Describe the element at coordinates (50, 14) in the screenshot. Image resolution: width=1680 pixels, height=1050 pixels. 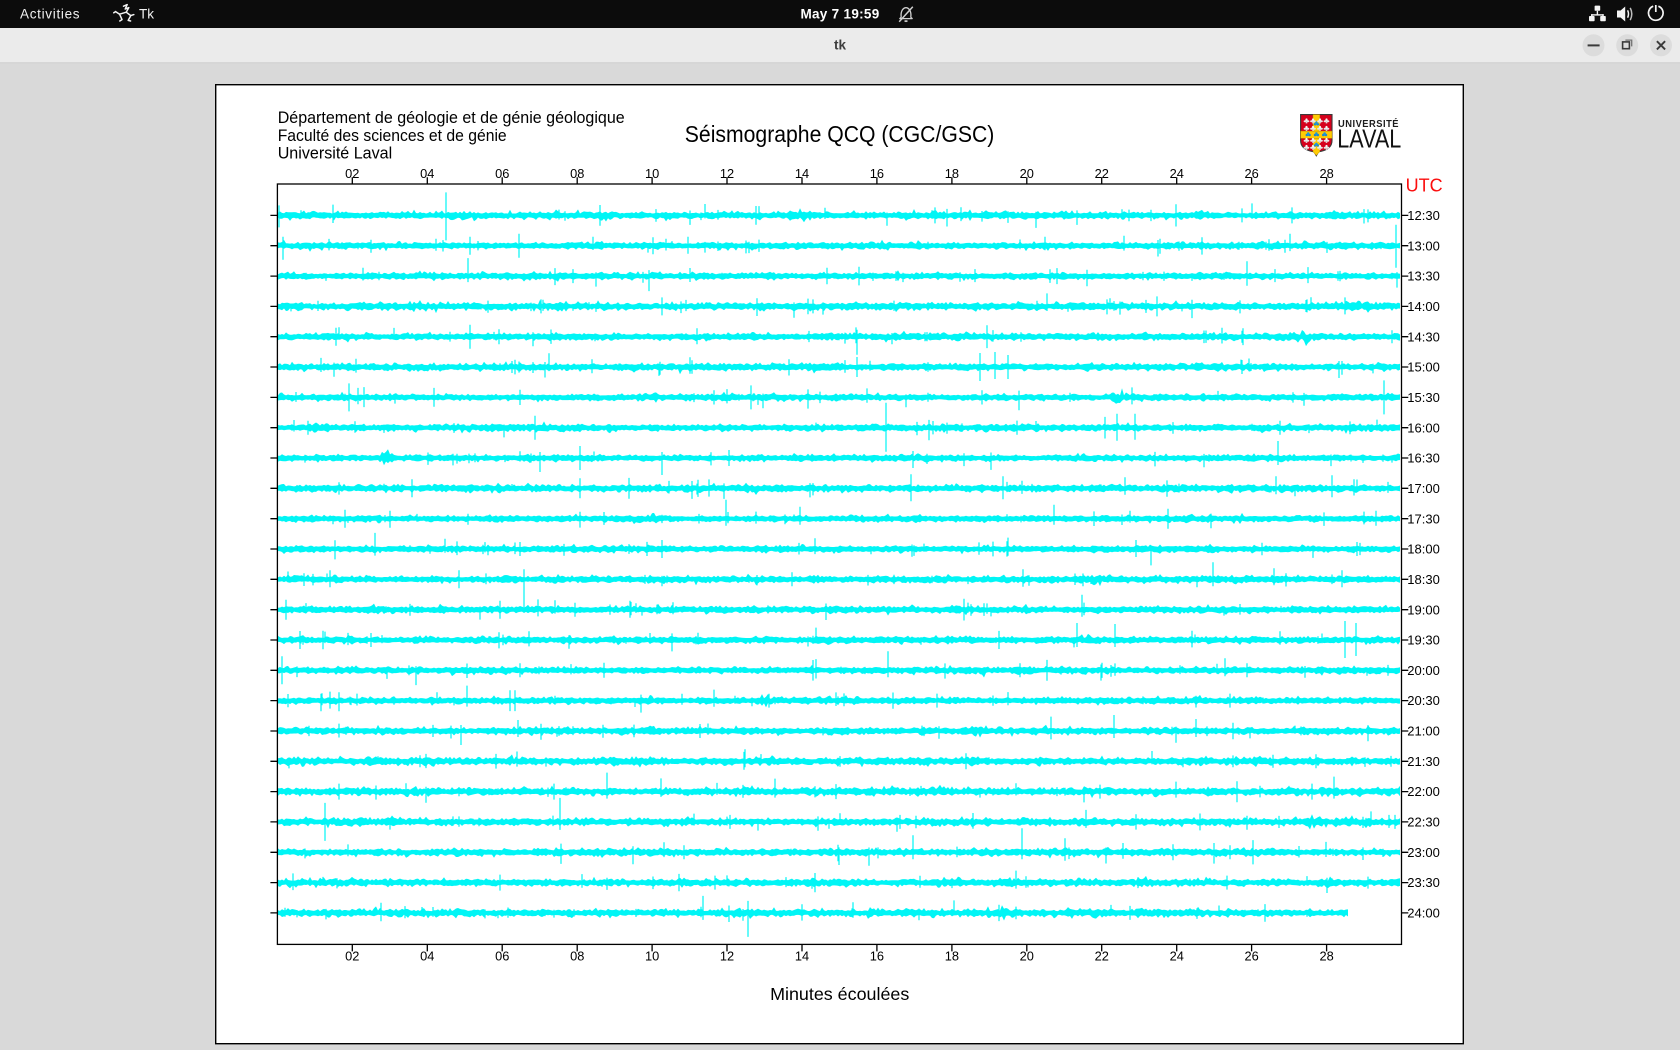
I see `svg-text: Activities` at that location.